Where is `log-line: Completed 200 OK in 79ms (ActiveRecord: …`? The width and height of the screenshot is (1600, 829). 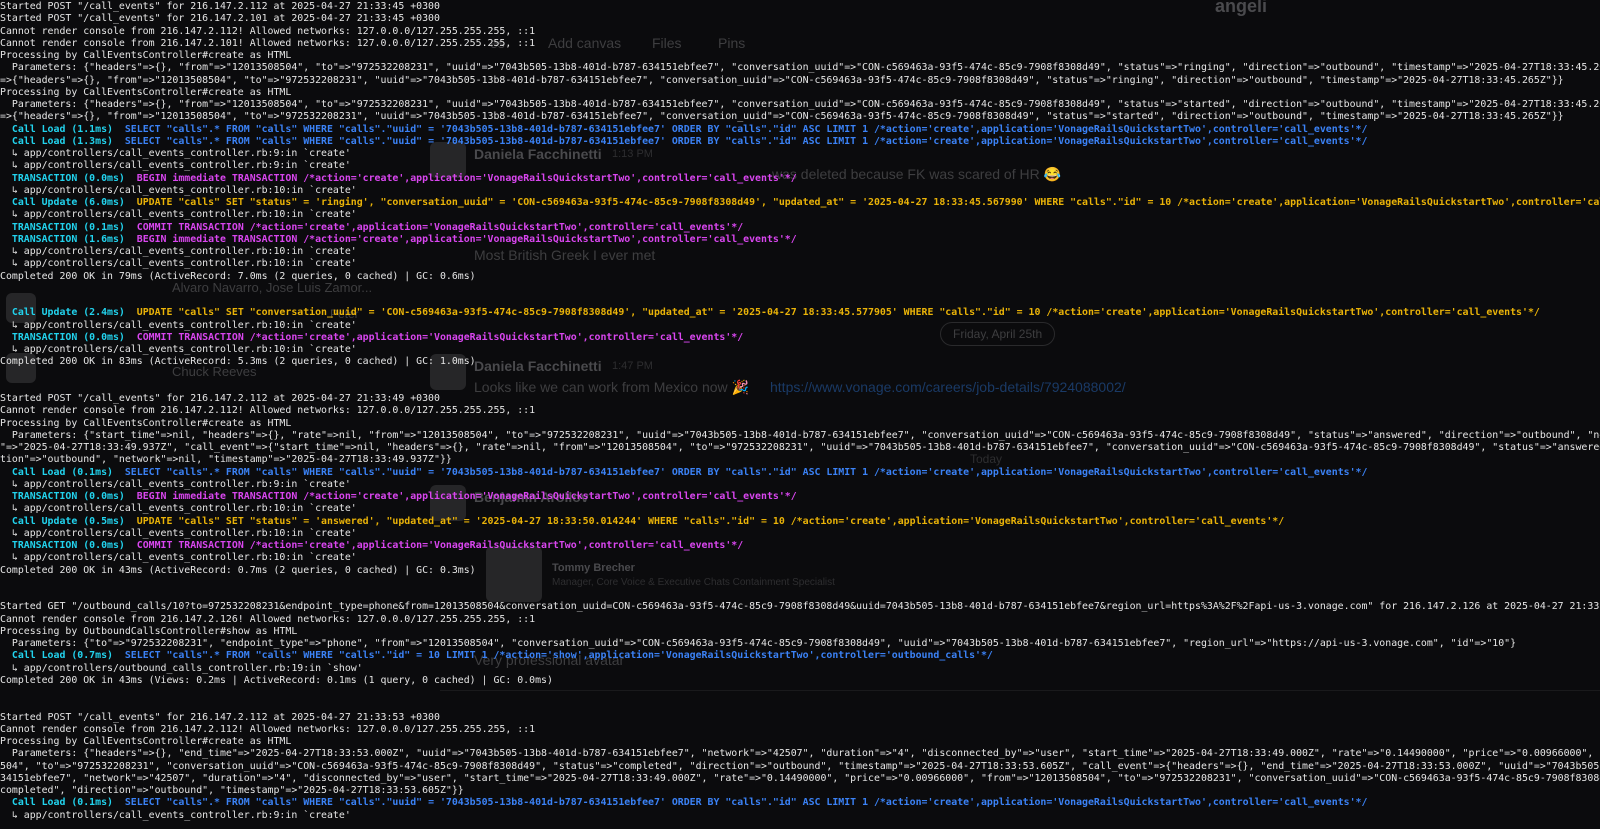
log-line: Completed 200 OK in 79ms (ActiveRecord: … is located at coordinates (800, 277).